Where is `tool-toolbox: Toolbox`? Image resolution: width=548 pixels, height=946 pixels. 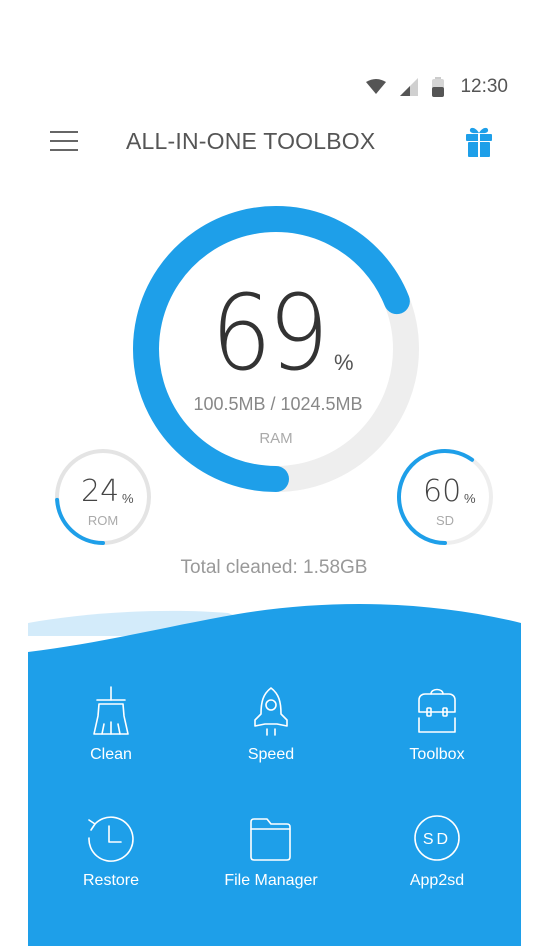
tool-toolbox: Toolbox is located at coordinates (437, 736).